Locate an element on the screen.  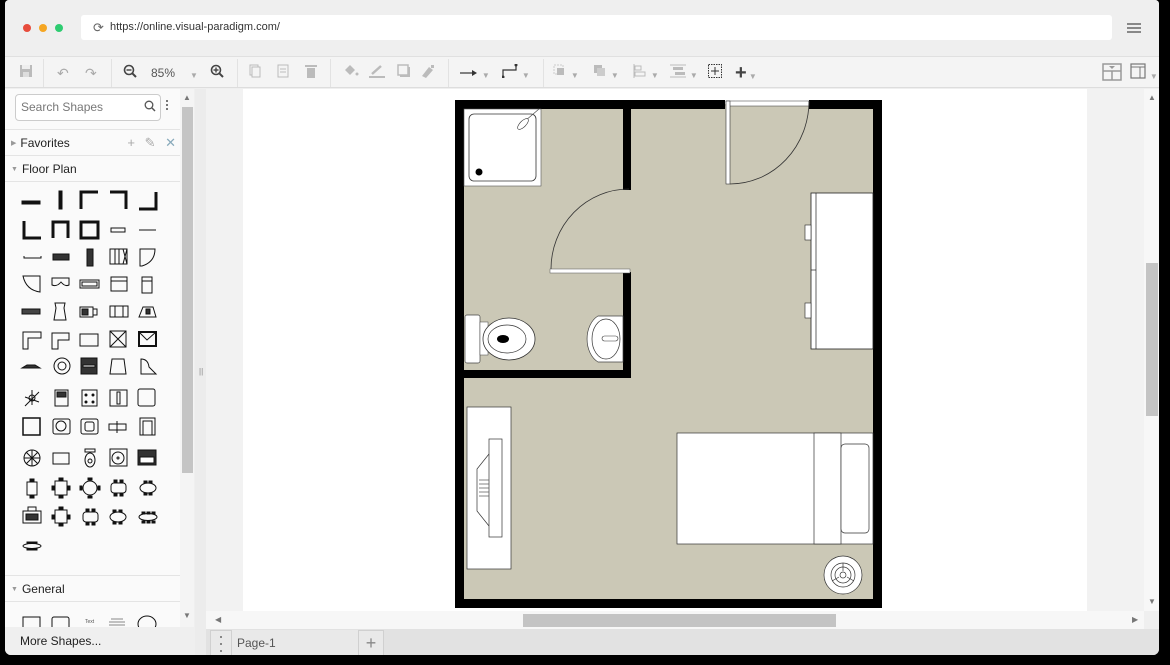
address-bar: ⟳ https://online.visual-paradigm.com/ is located at coordinates (596, 27).